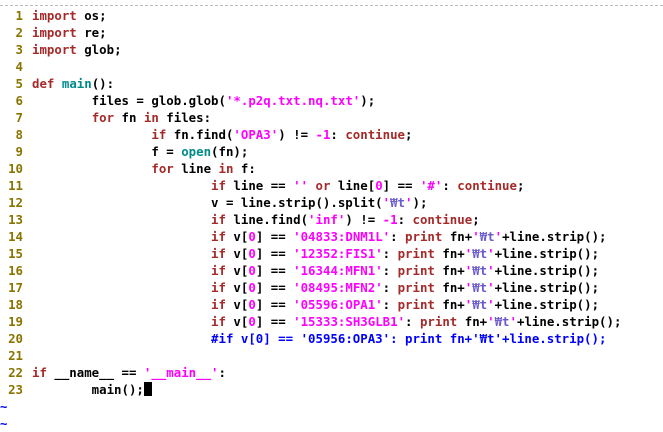 The height and width of the screenshot is (432, 663). Describe the element at coordinates (331, 389) in the screenshot. I see `code-line: 23 main();` at that location.